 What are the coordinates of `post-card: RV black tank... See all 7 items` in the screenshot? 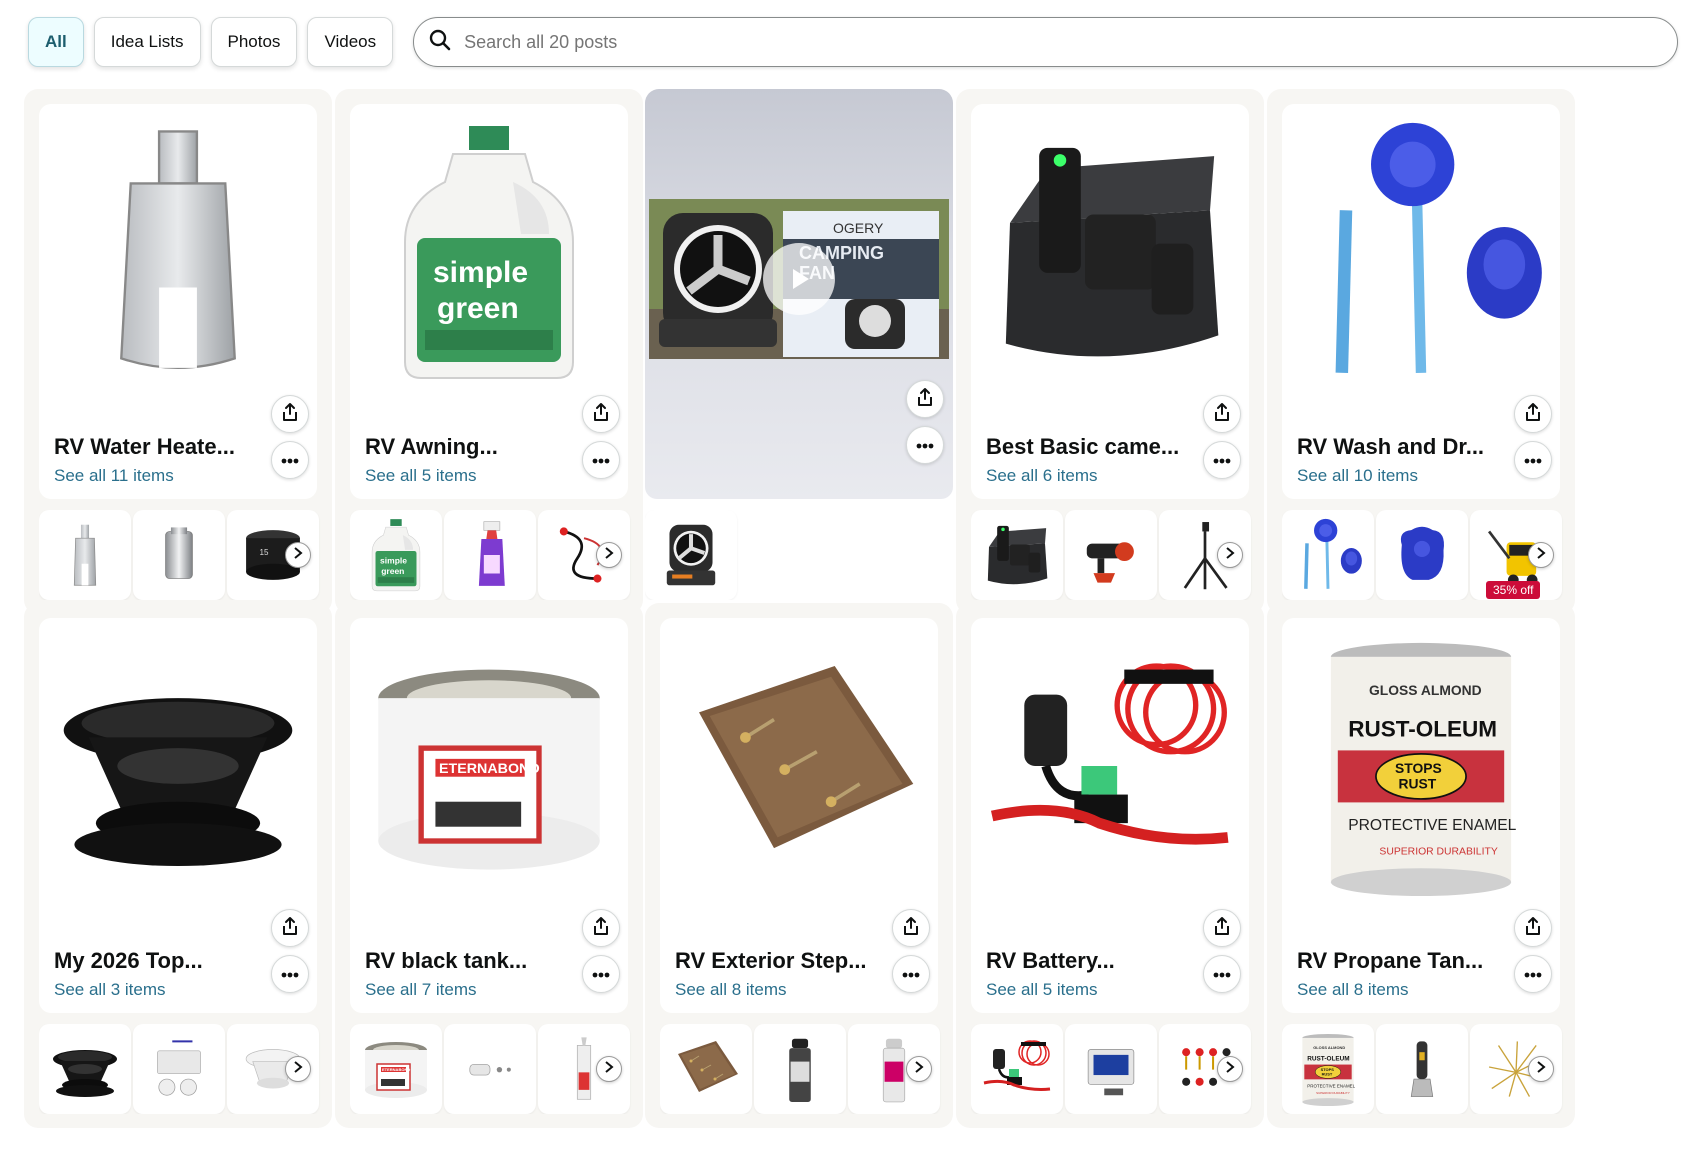 It's located at (489, 865).